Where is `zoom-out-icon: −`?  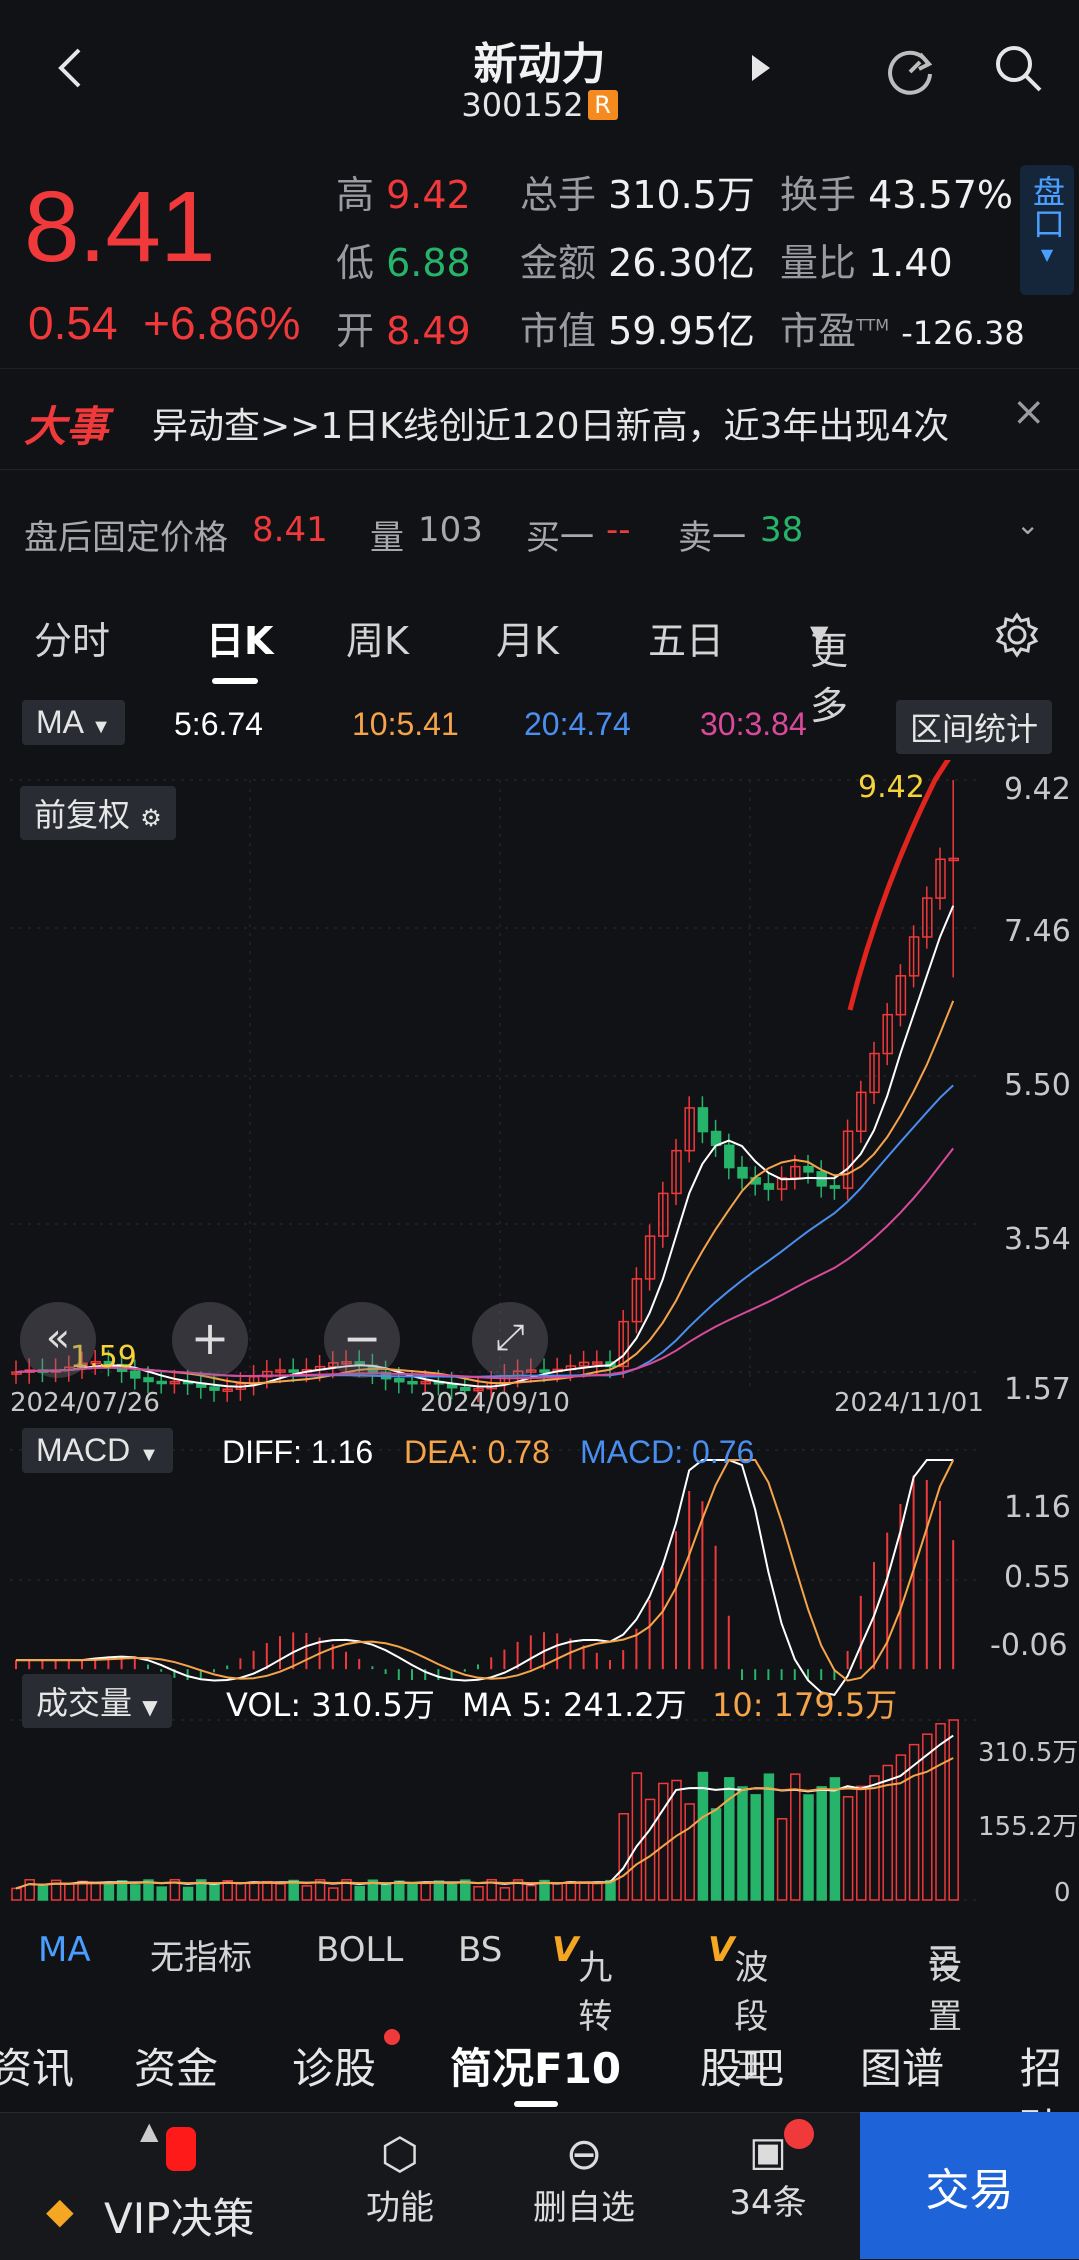
zoom-out-icon: − is located at coordinates (362, 1340).